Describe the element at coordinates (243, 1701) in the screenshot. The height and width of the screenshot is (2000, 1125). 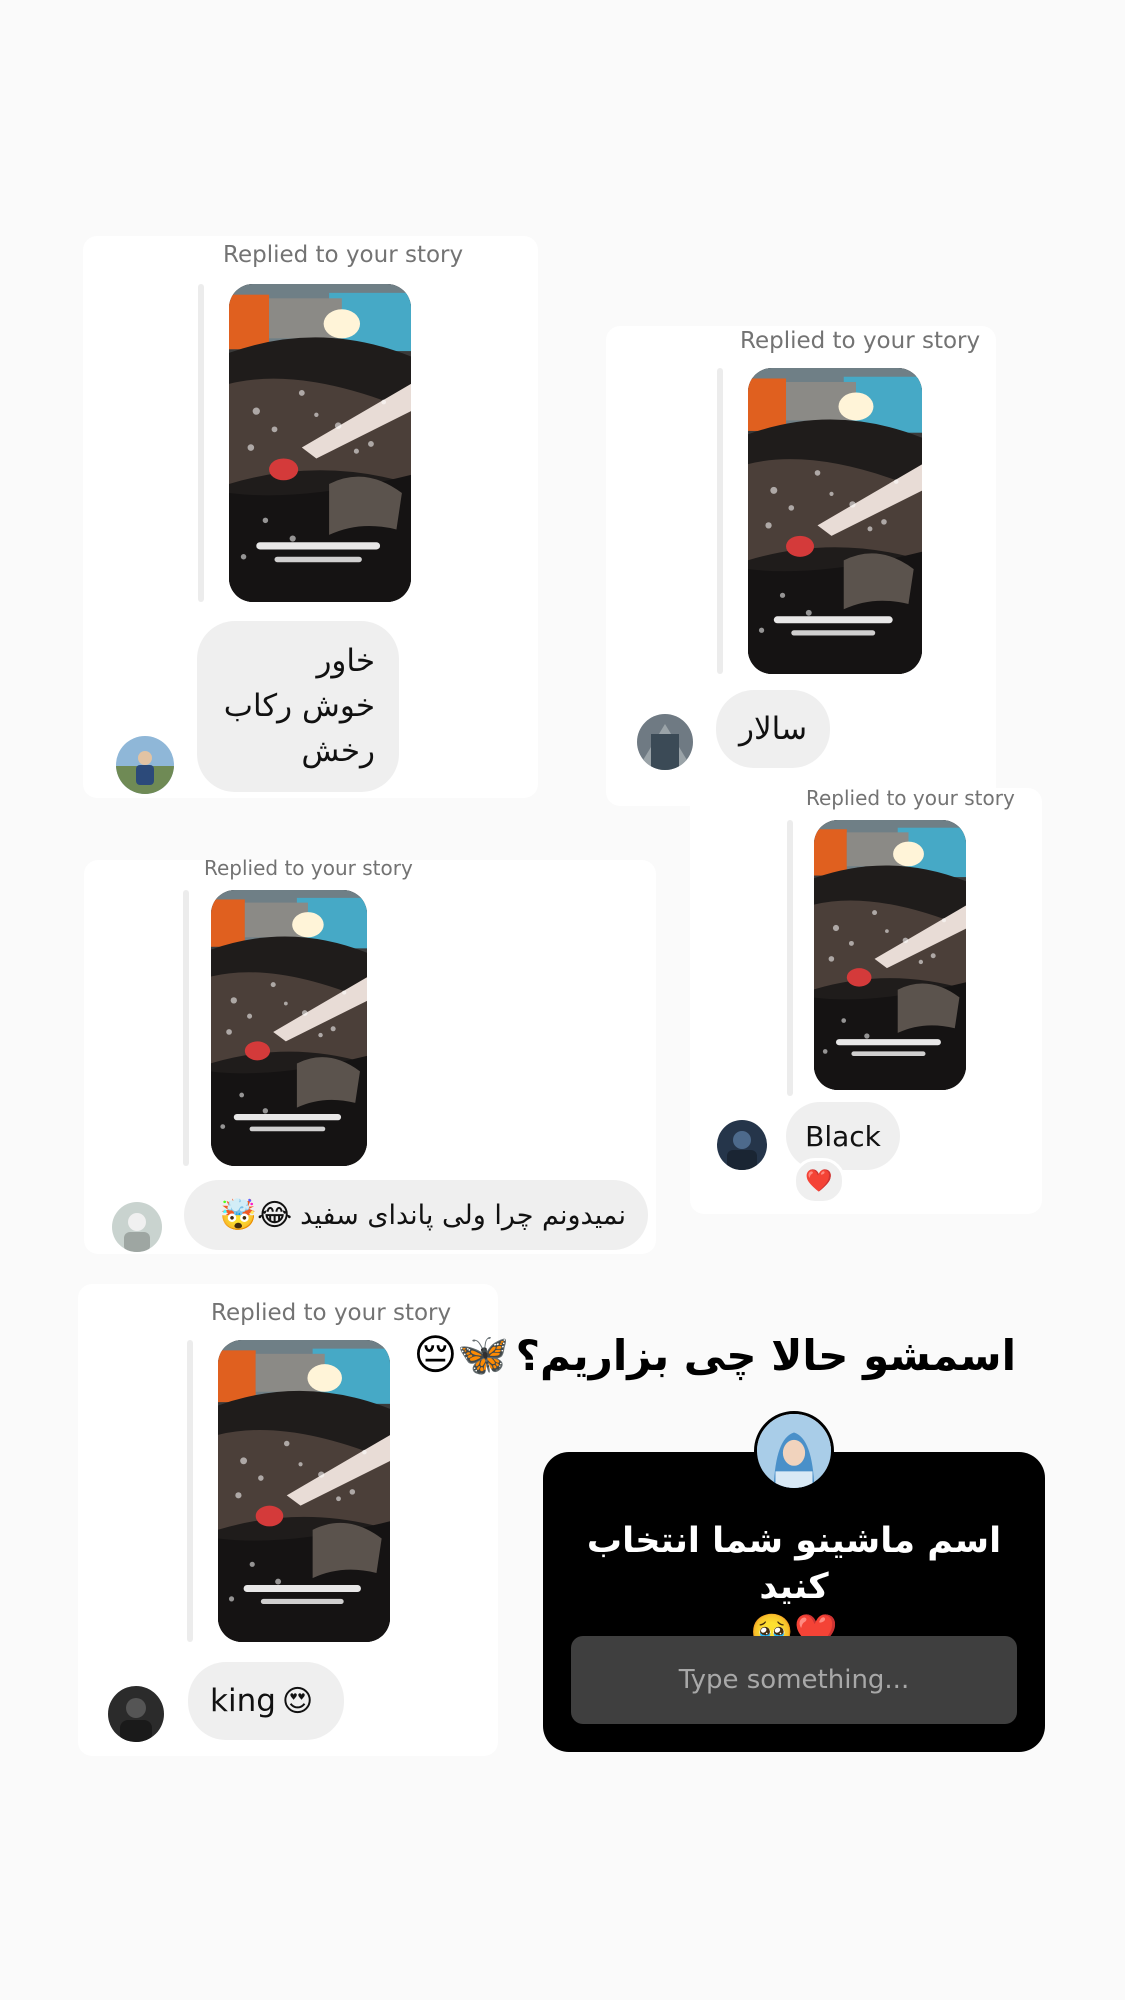
I see `message-text: king` at that location.